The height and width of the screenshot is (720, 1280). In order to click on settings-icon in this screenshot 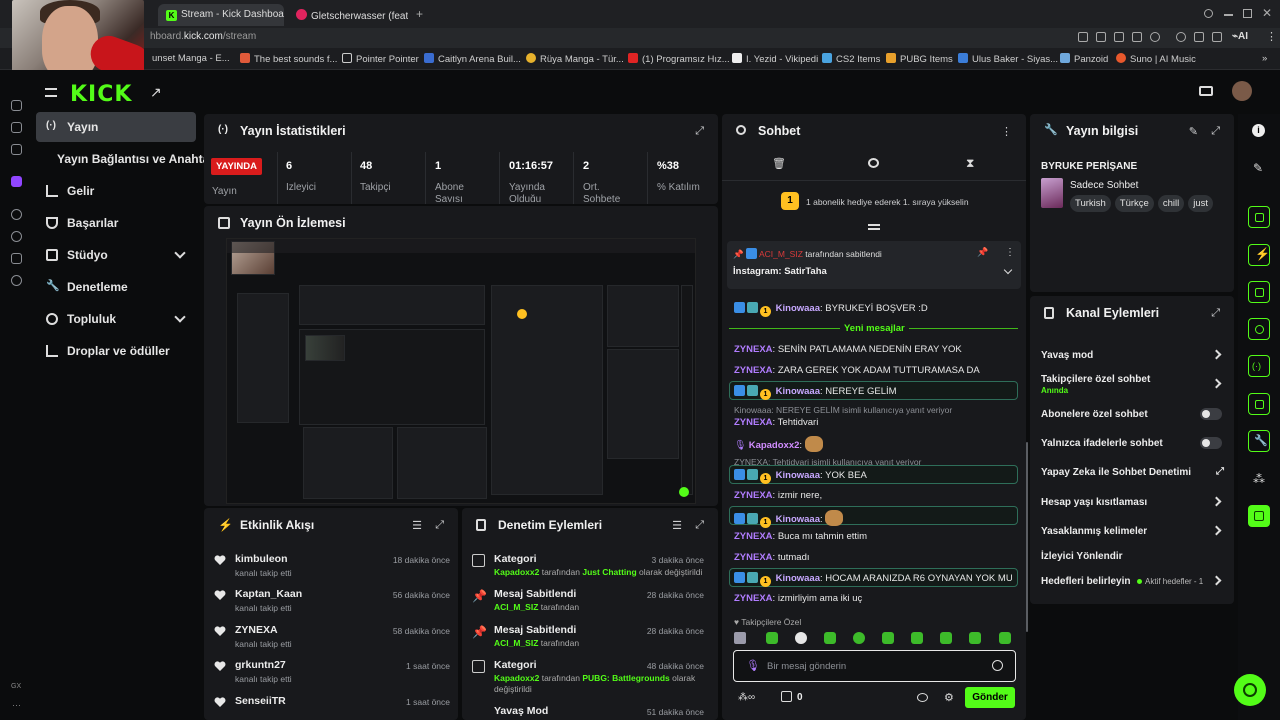, I will do `click(1181, 37)`.